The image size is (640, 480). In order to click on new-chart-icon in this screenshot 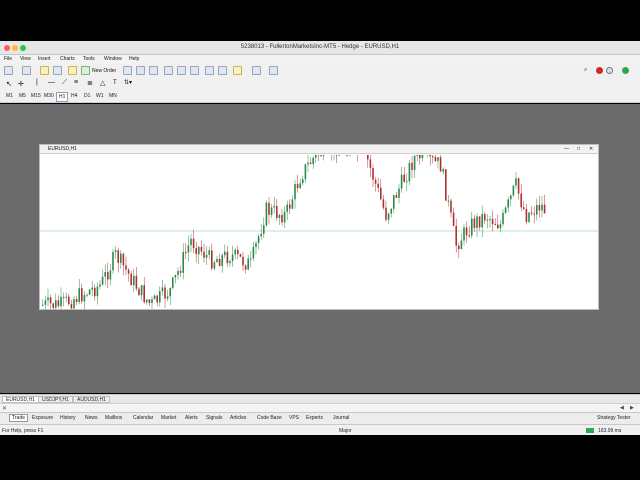, I will do `click(8, 70)`.